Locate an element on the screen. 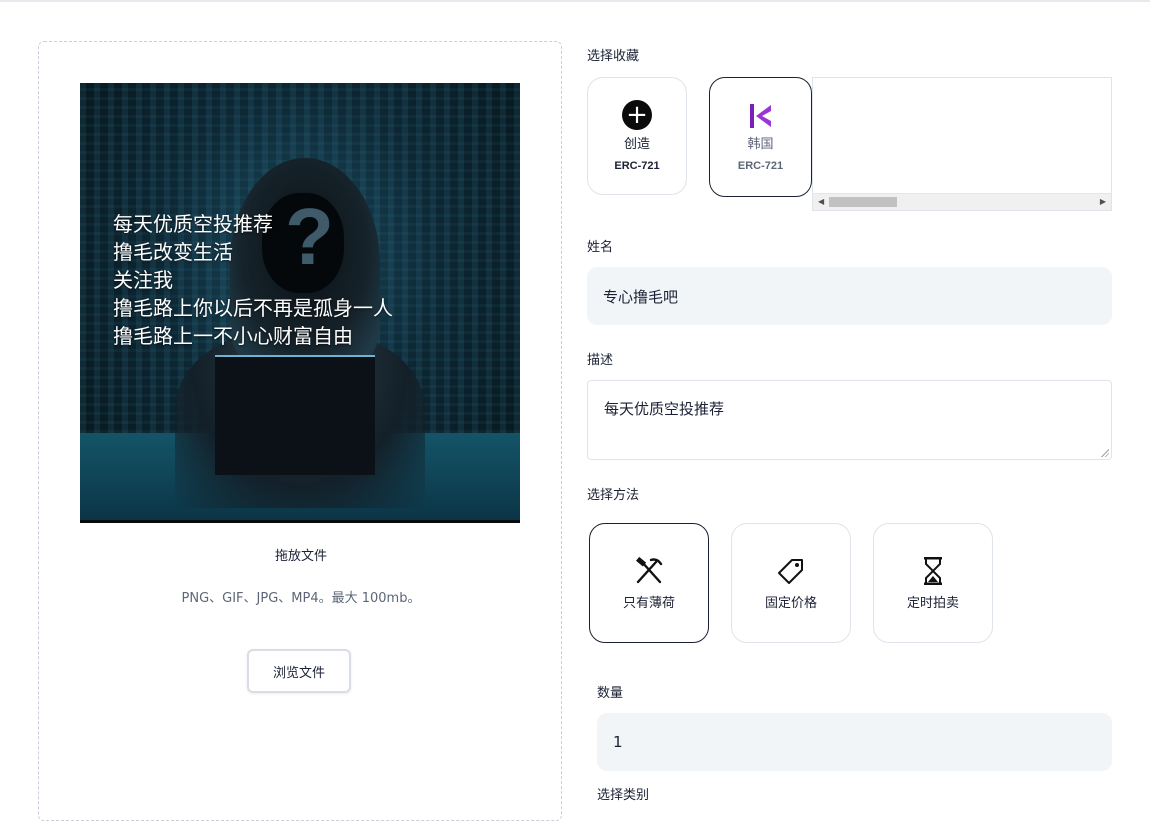 The height and width of the screenshot is (821, 1150). collection-card-korea: 韩国 ERC-721 is located at coordinates (760, 137).